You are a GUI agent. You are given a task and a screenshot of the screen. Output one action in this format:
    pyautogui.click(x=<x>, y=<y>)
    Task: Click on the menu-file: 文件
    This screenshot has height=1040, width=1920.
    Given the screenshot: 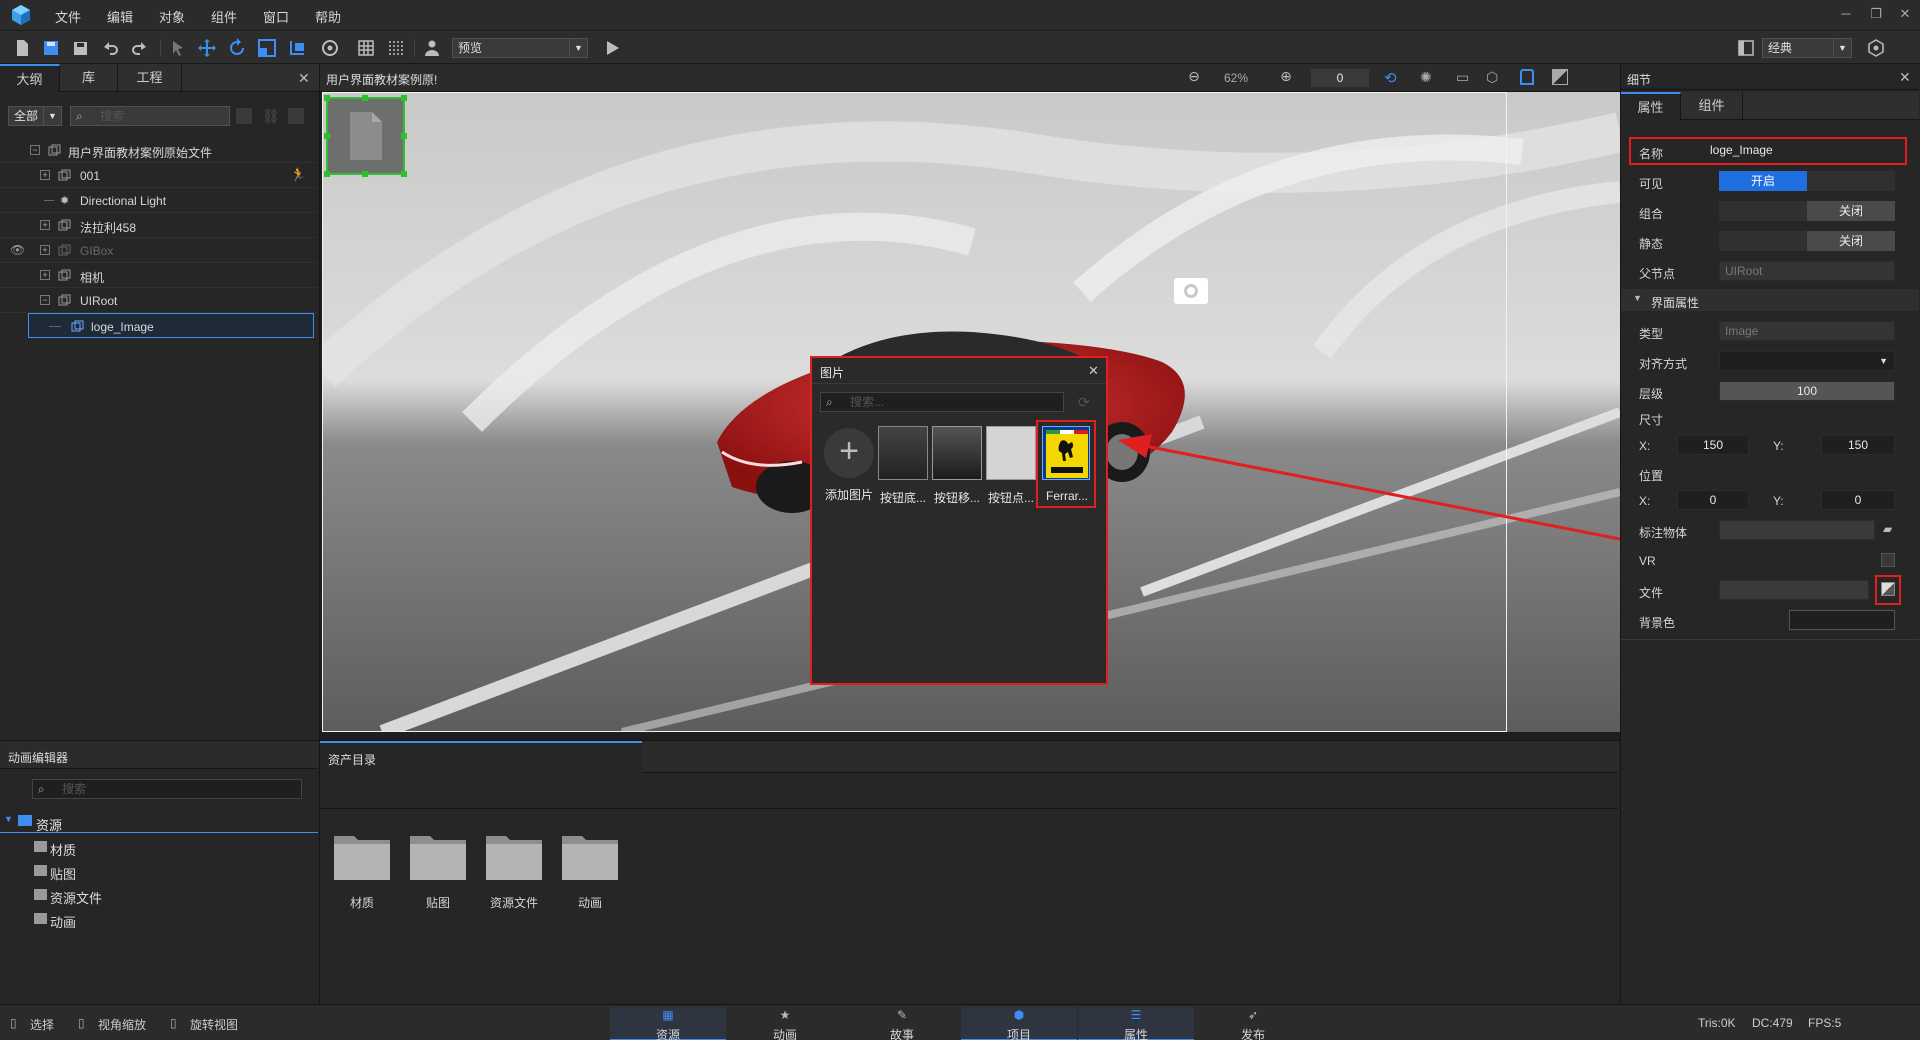 What is the action you would take?
    pyautogui.click(x=68, y=16)
    